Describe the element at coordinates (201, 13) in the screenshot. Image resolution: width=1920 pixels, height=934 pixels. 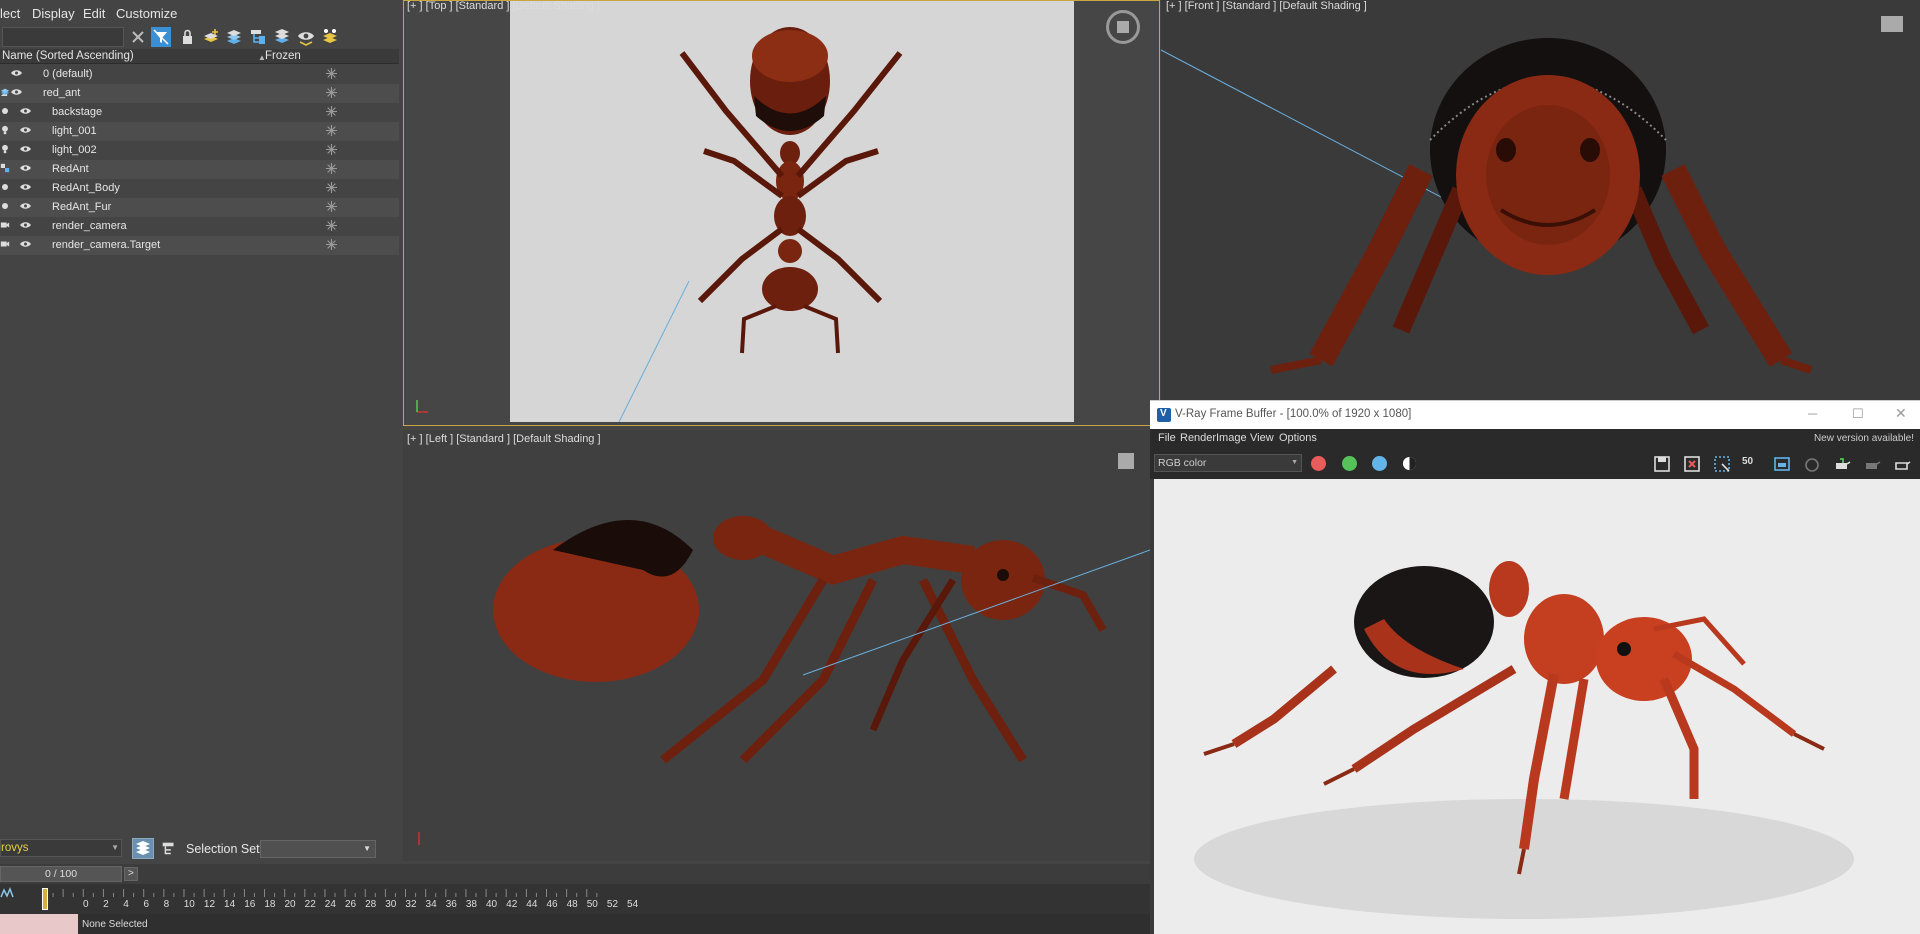
I see `menu-bar: lect Display Edit Customize` at that location.